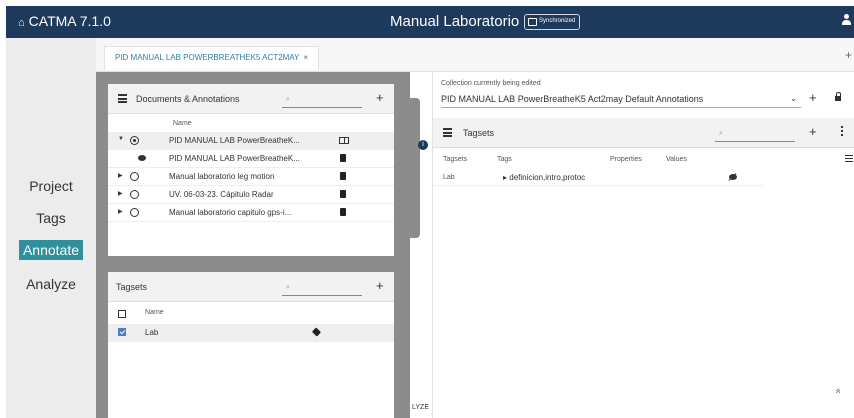 The image size is (854, 418). I want to click on eye-icon, so click(142, 158).